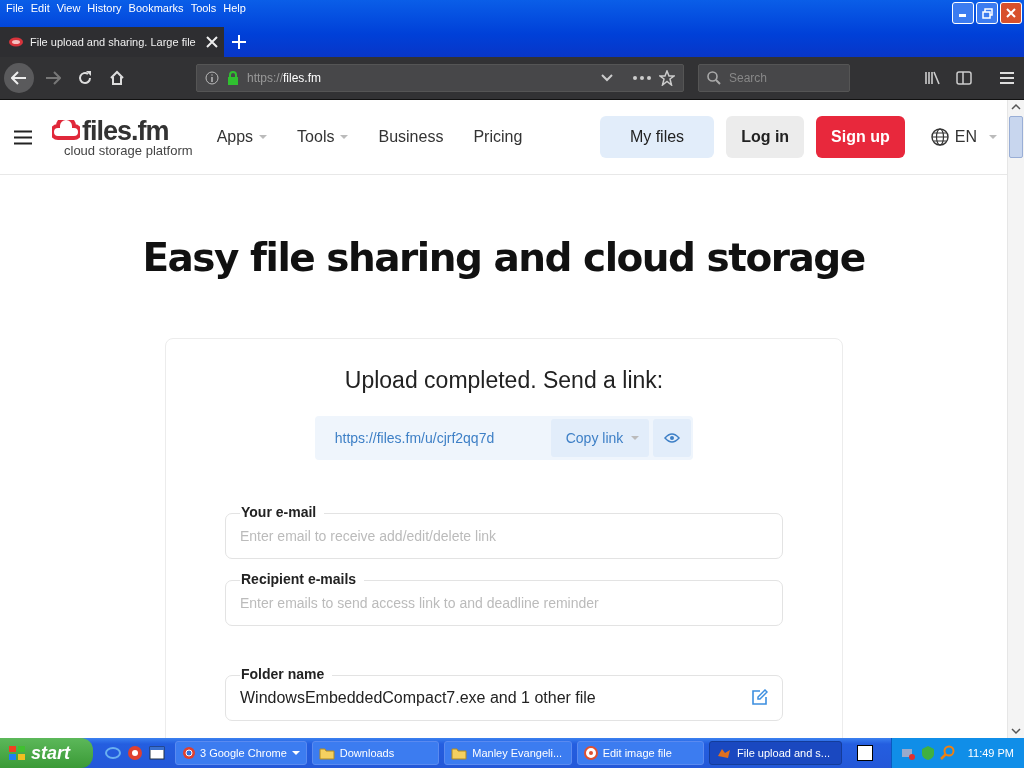 The width and height of the screenshot is (1024, 768). I want to click on menu-item: File, so click(16, 7).